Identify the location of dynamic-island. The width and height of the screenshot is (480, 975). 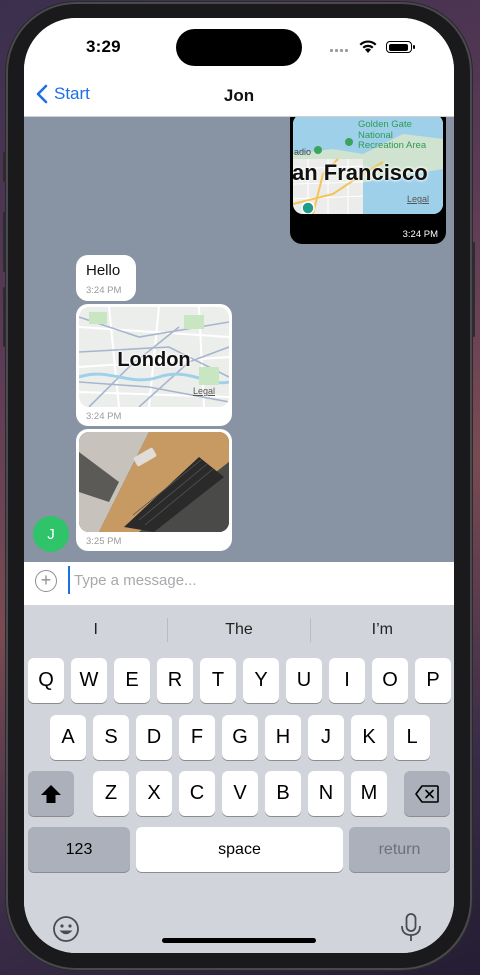
(239, 47).